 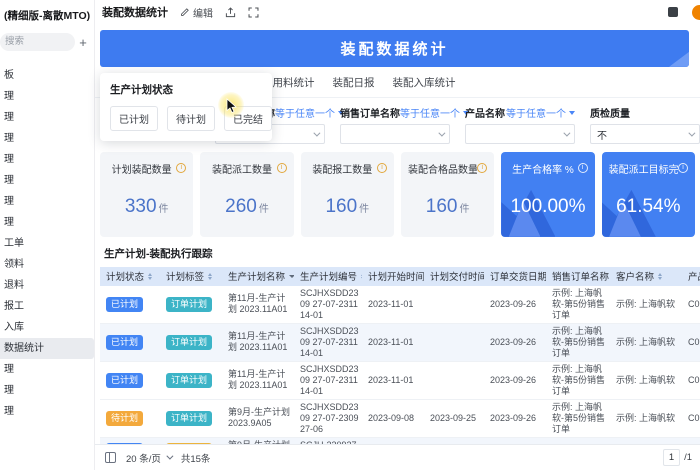 I want to click on plan-tag-cell: 订单计划, so click(x=191, y=418).